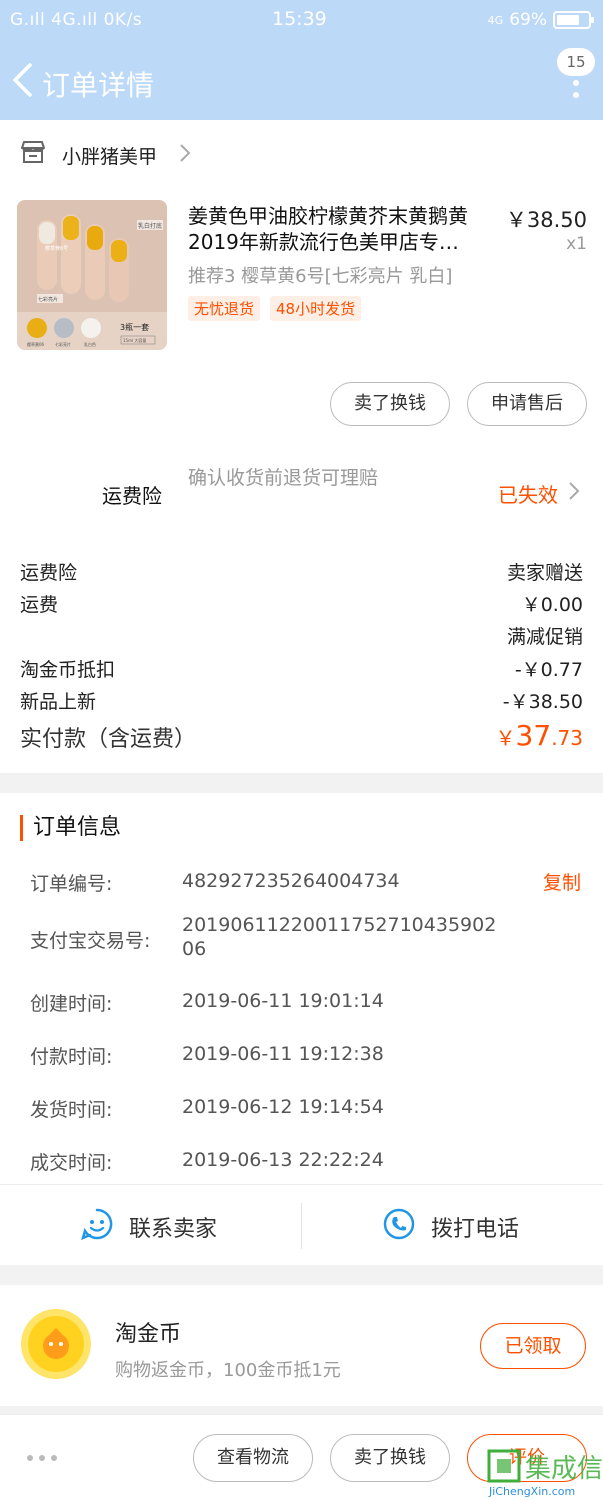 Image resolution: width=603 pixels, height=1500 pixels. What do you see at coordinates (71, 1004) in the screenshot?
I see `info-key: 创建时间:` at bounding box center [71, 1004].